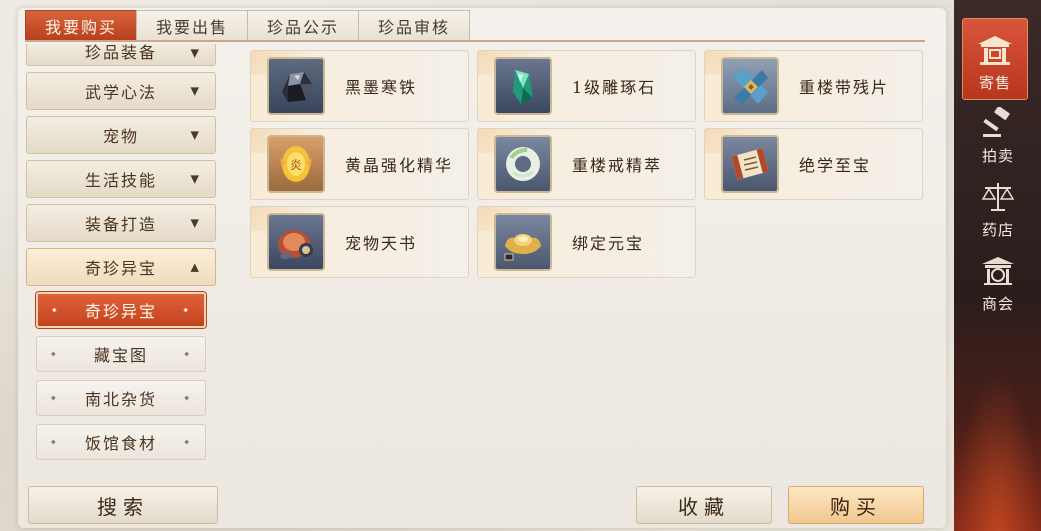 This screenshot has width=1041, height=531. Describe the element at coordinates (994, 83) in the screenshot. I see `nav-label: 寄售` at that location.